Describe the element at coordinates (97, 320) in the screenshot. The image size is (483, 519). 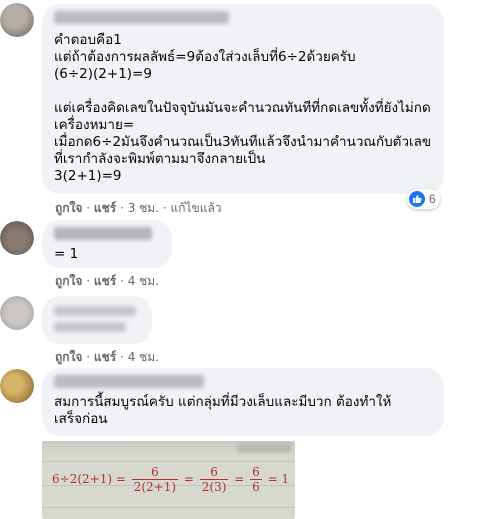
I see `comment-bubble` at that location.